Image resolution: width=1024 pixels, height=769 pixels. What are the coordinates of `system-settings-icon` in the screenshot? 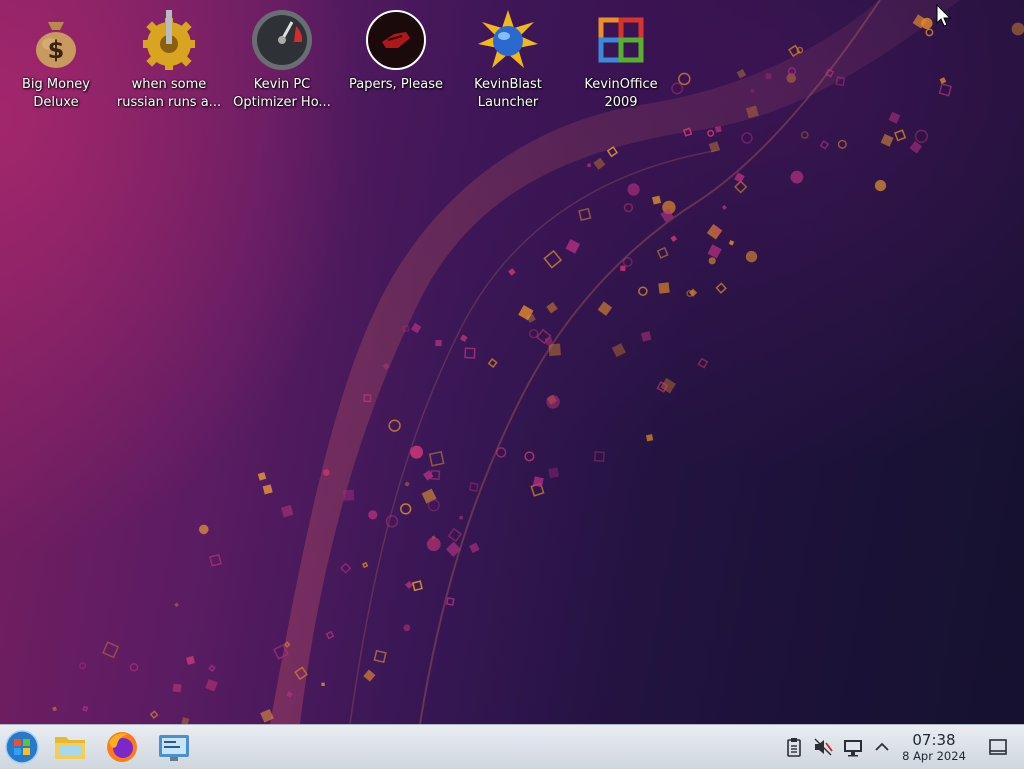 It's located at (174, 747).